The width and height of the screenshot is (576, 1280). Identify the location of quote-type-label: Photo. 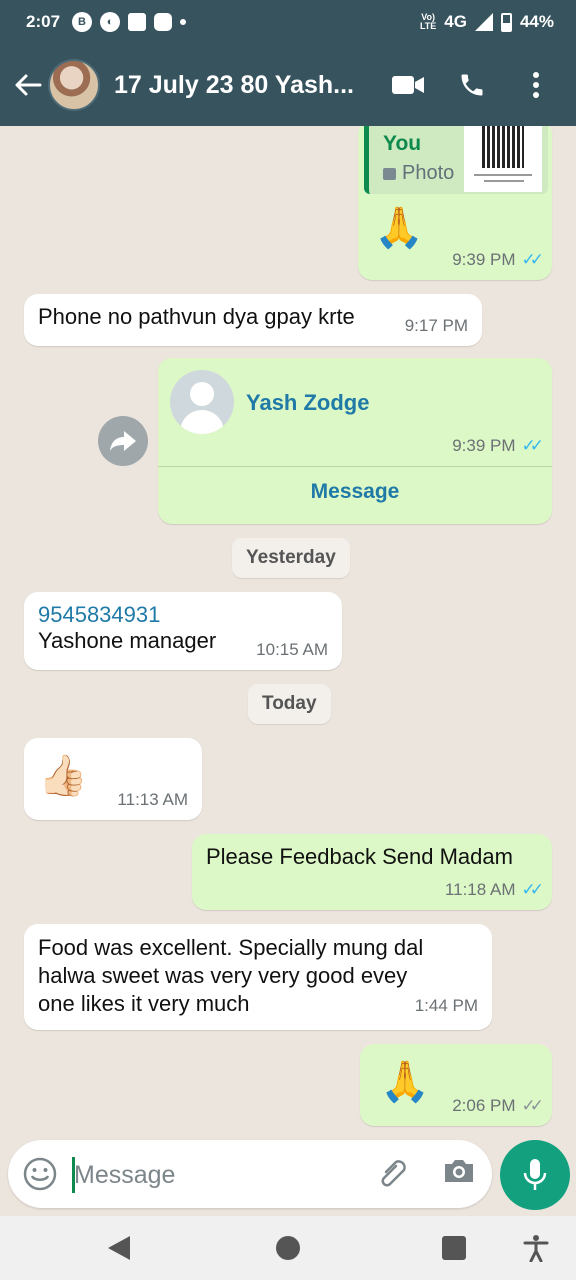
(428, 173).